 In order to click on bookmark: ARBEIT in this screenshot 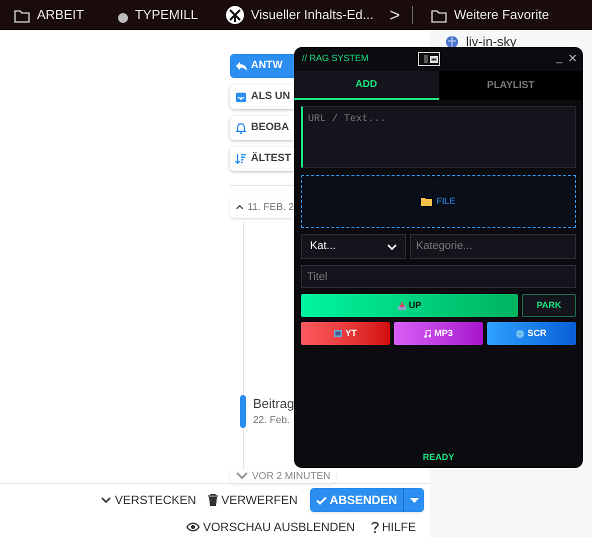, I will do `click(49, 15)`.